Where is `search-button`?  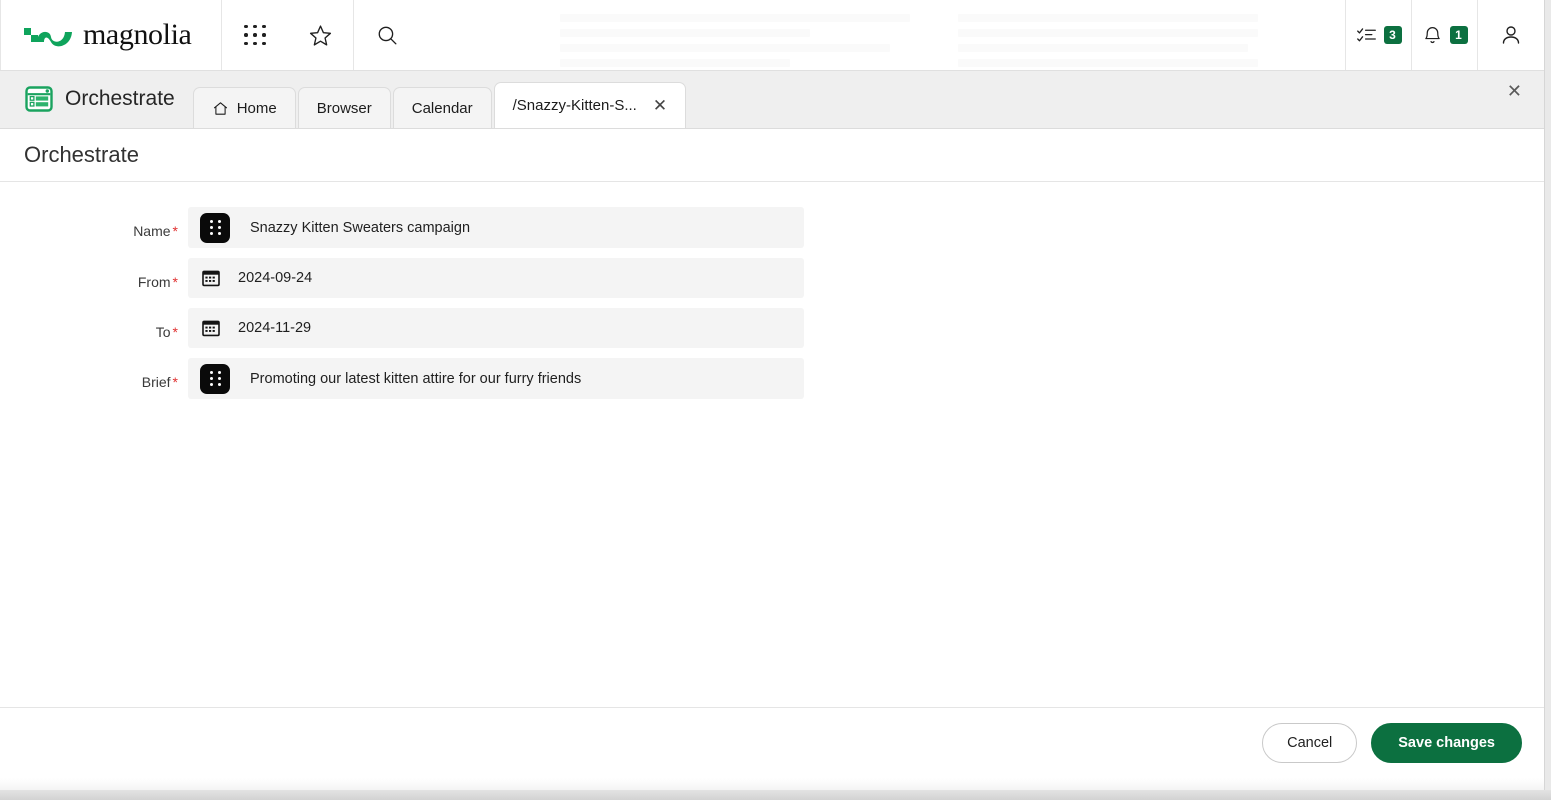
search-button is located at coordinates (387, 35).